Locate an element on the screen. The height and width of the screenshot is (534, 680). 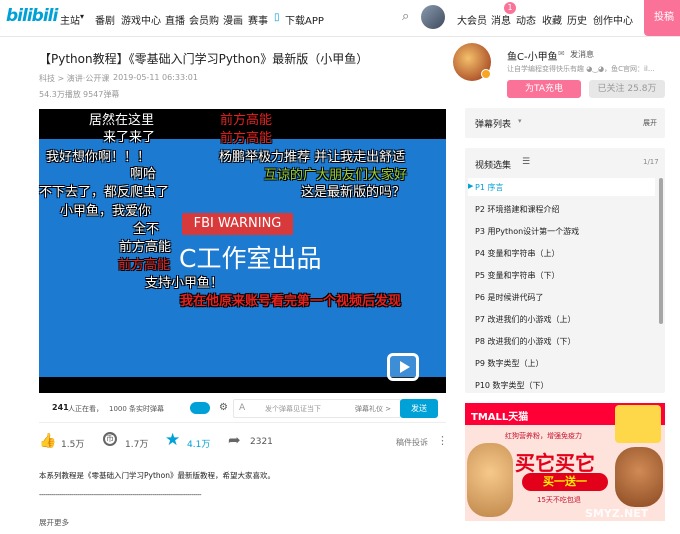
danmaku-input-placeholder: 发个弹幕见证当下 is located at coordinates (293, 409).